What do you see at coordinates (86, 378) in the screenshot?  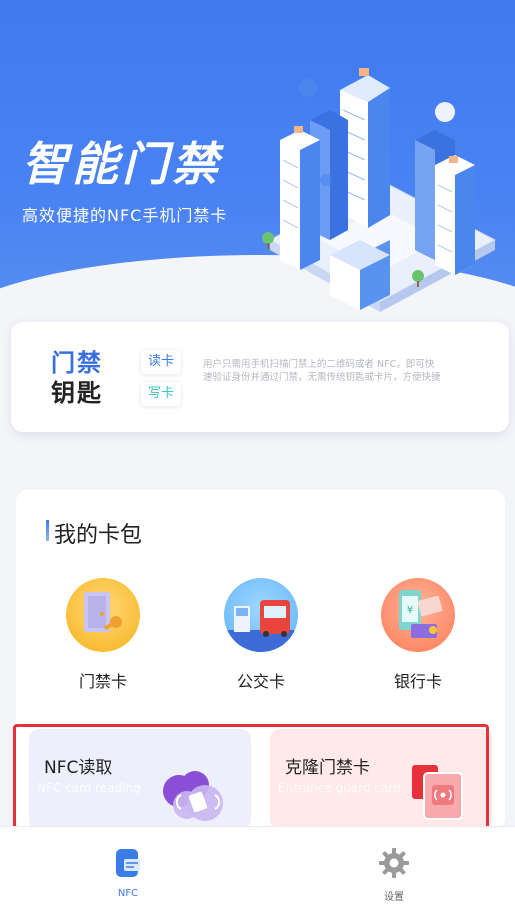 I see `key-title: 门禁 钥匙` at bounding box center [86, 378].